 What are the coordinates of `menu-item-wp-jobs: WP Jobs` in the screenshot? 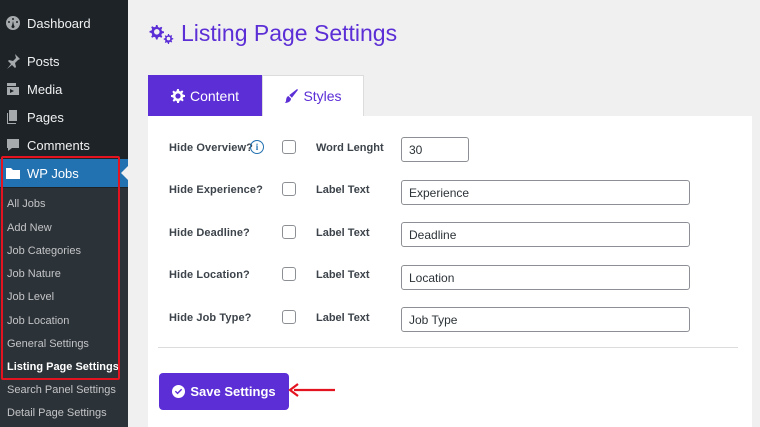 It's located at (64, 173).